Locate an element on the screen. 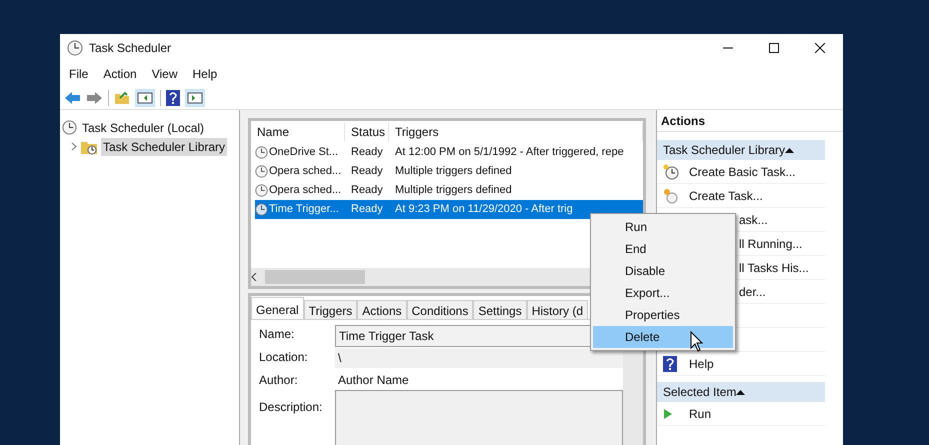 This screenshot has width=929, height=445. close-icon is located at coordinates (820, 48).